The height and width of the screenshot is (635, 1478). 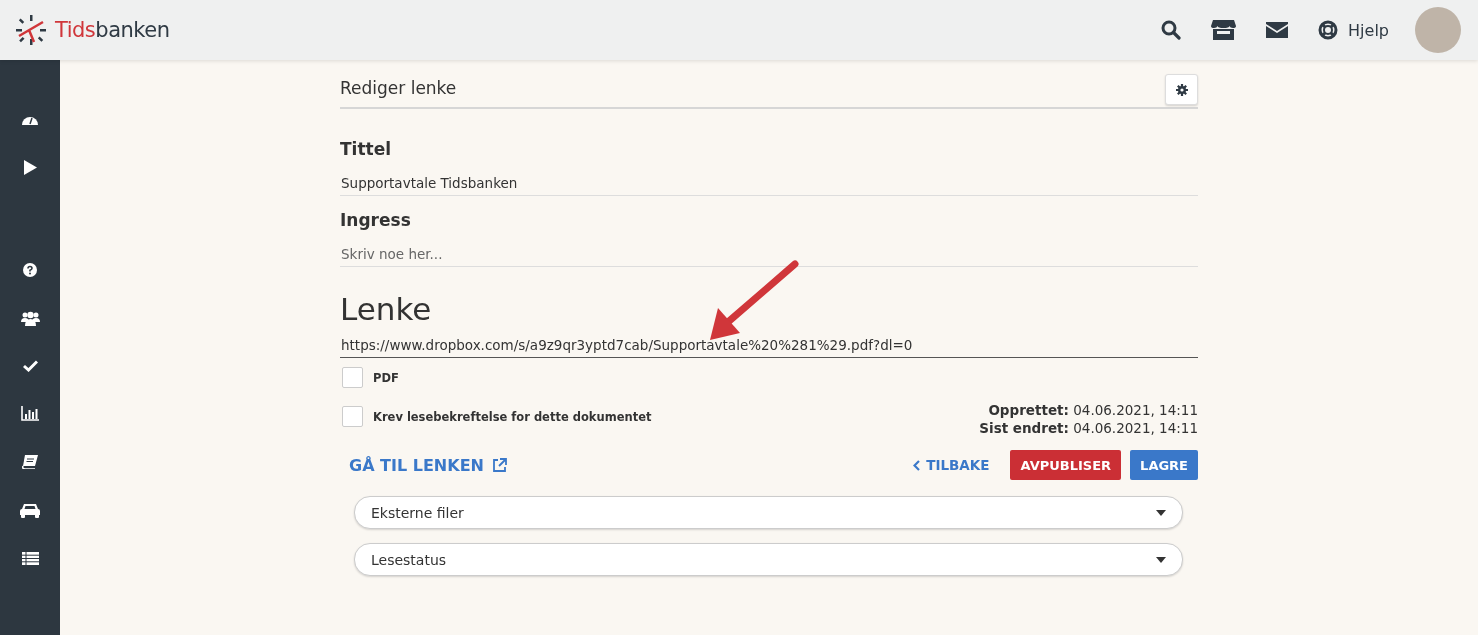 What do you see at coordinates (30, 167) in the screenshot?
I see `play-icon` at bounding box center [30, 167].